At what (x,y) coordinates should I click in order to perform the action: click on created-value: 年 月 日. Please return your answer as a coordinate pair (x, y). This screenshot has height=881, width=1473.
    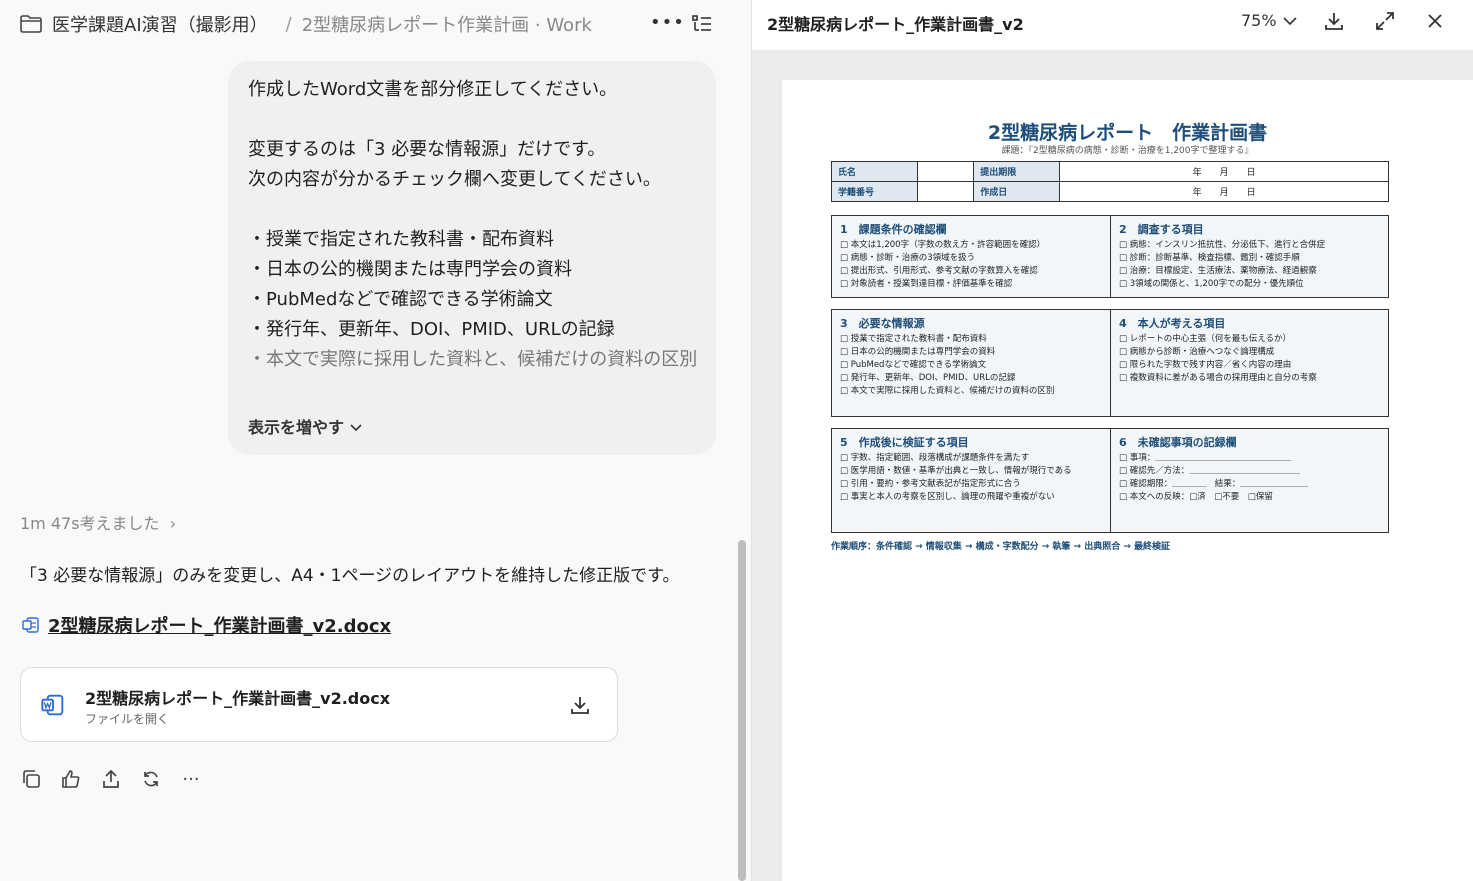
    Looking at the image, I should click on (1224, 191).